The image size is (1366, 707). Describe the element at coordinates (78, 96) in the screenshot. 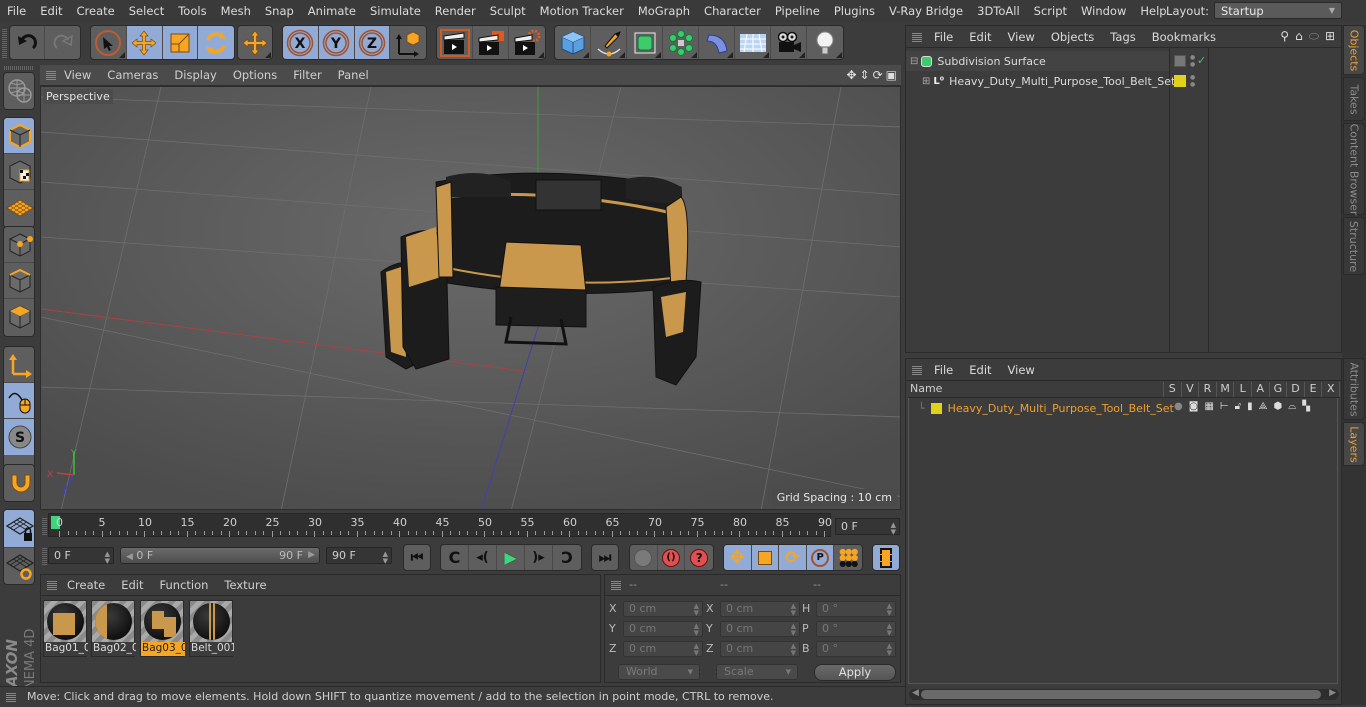

I see `viewport-camera-label: Perspective` at that location.